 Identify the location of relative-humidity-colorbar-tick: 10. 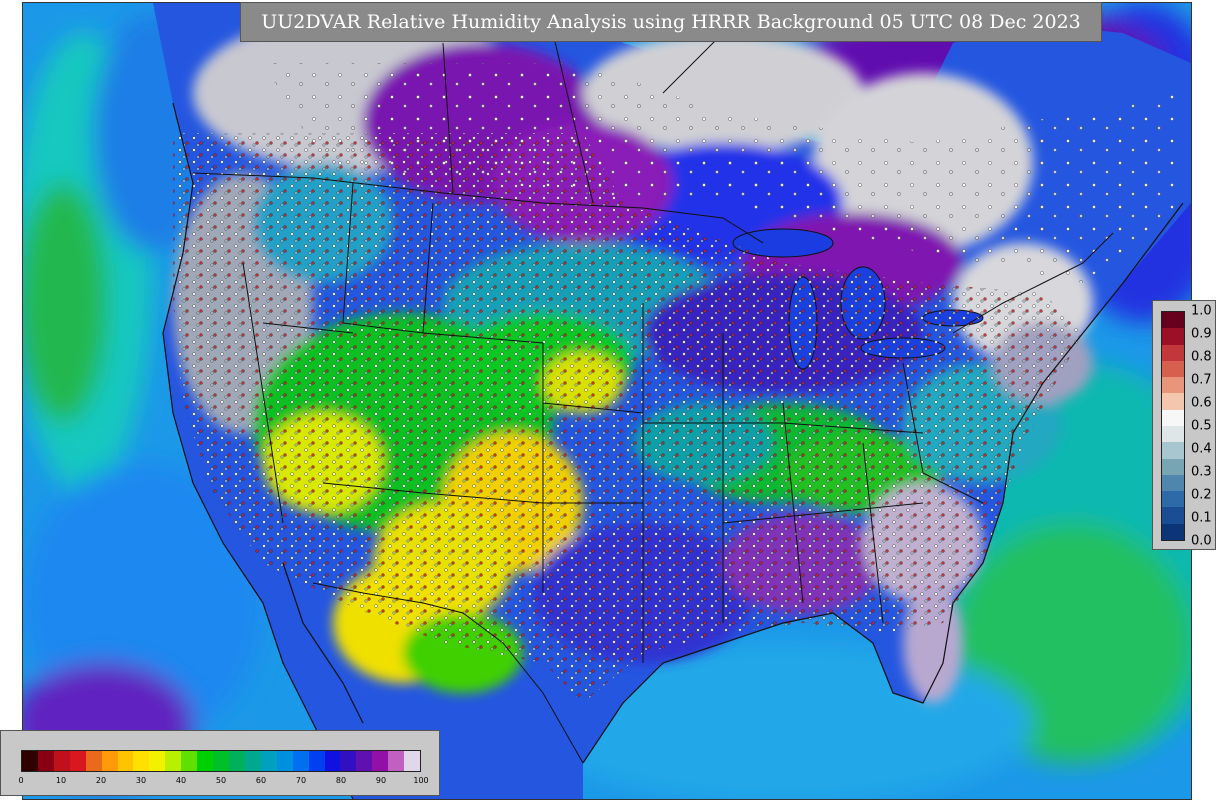
(61, 780).